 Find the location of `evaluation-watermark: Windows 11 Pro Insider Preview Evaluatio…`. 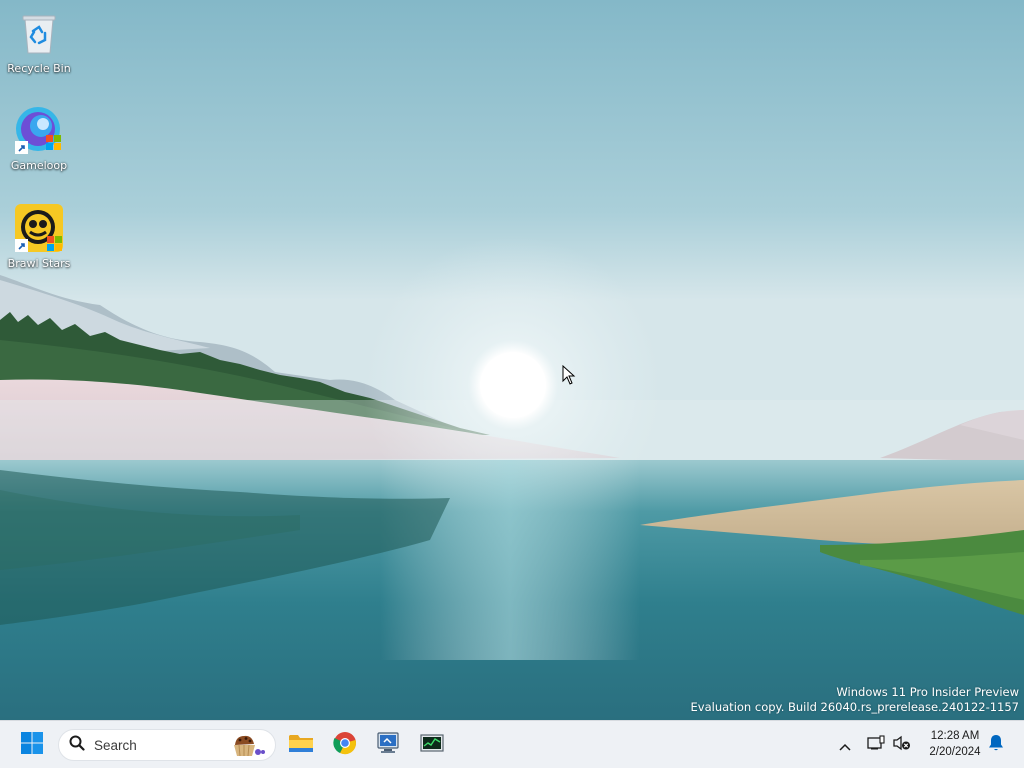

evaluation-watermark: Windows 11 Pro Insider Preview Evaluatio… is located at coordinates (855, 700).